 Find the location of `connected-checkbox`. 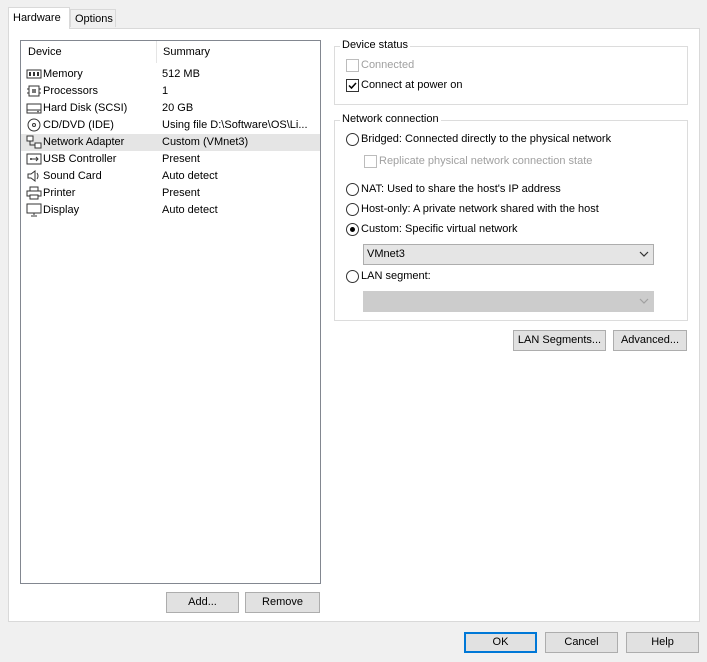

connected-checkbox is located at coordinates (352, 65).